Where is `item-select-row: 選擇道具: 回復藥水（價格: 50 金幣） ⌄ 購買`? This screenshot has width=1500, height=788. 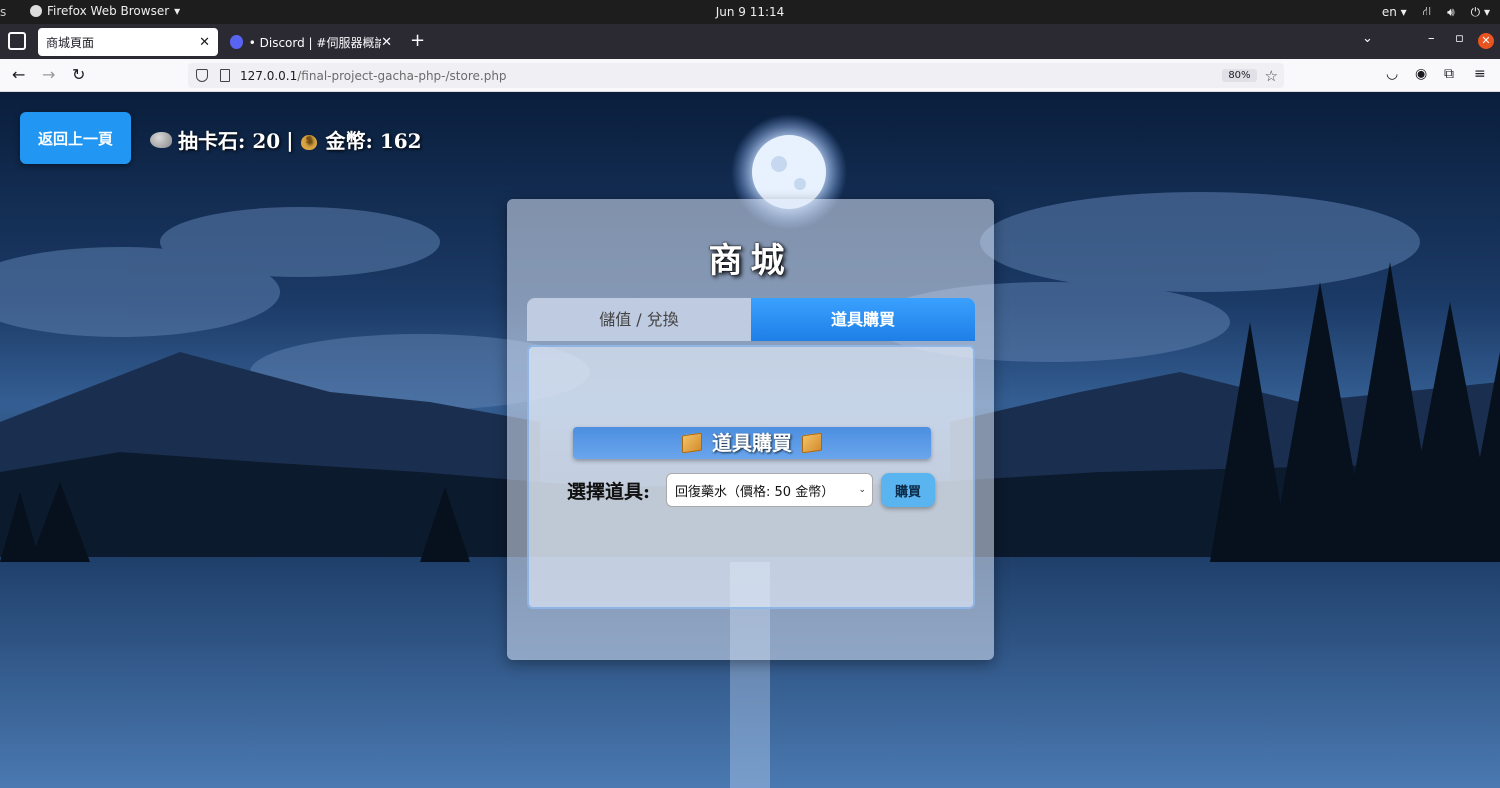 item-select-row: 選擇道具: 回復藥水（價格: 50 金幣） ⌄ 購買 is located at coordinates (751, 490).